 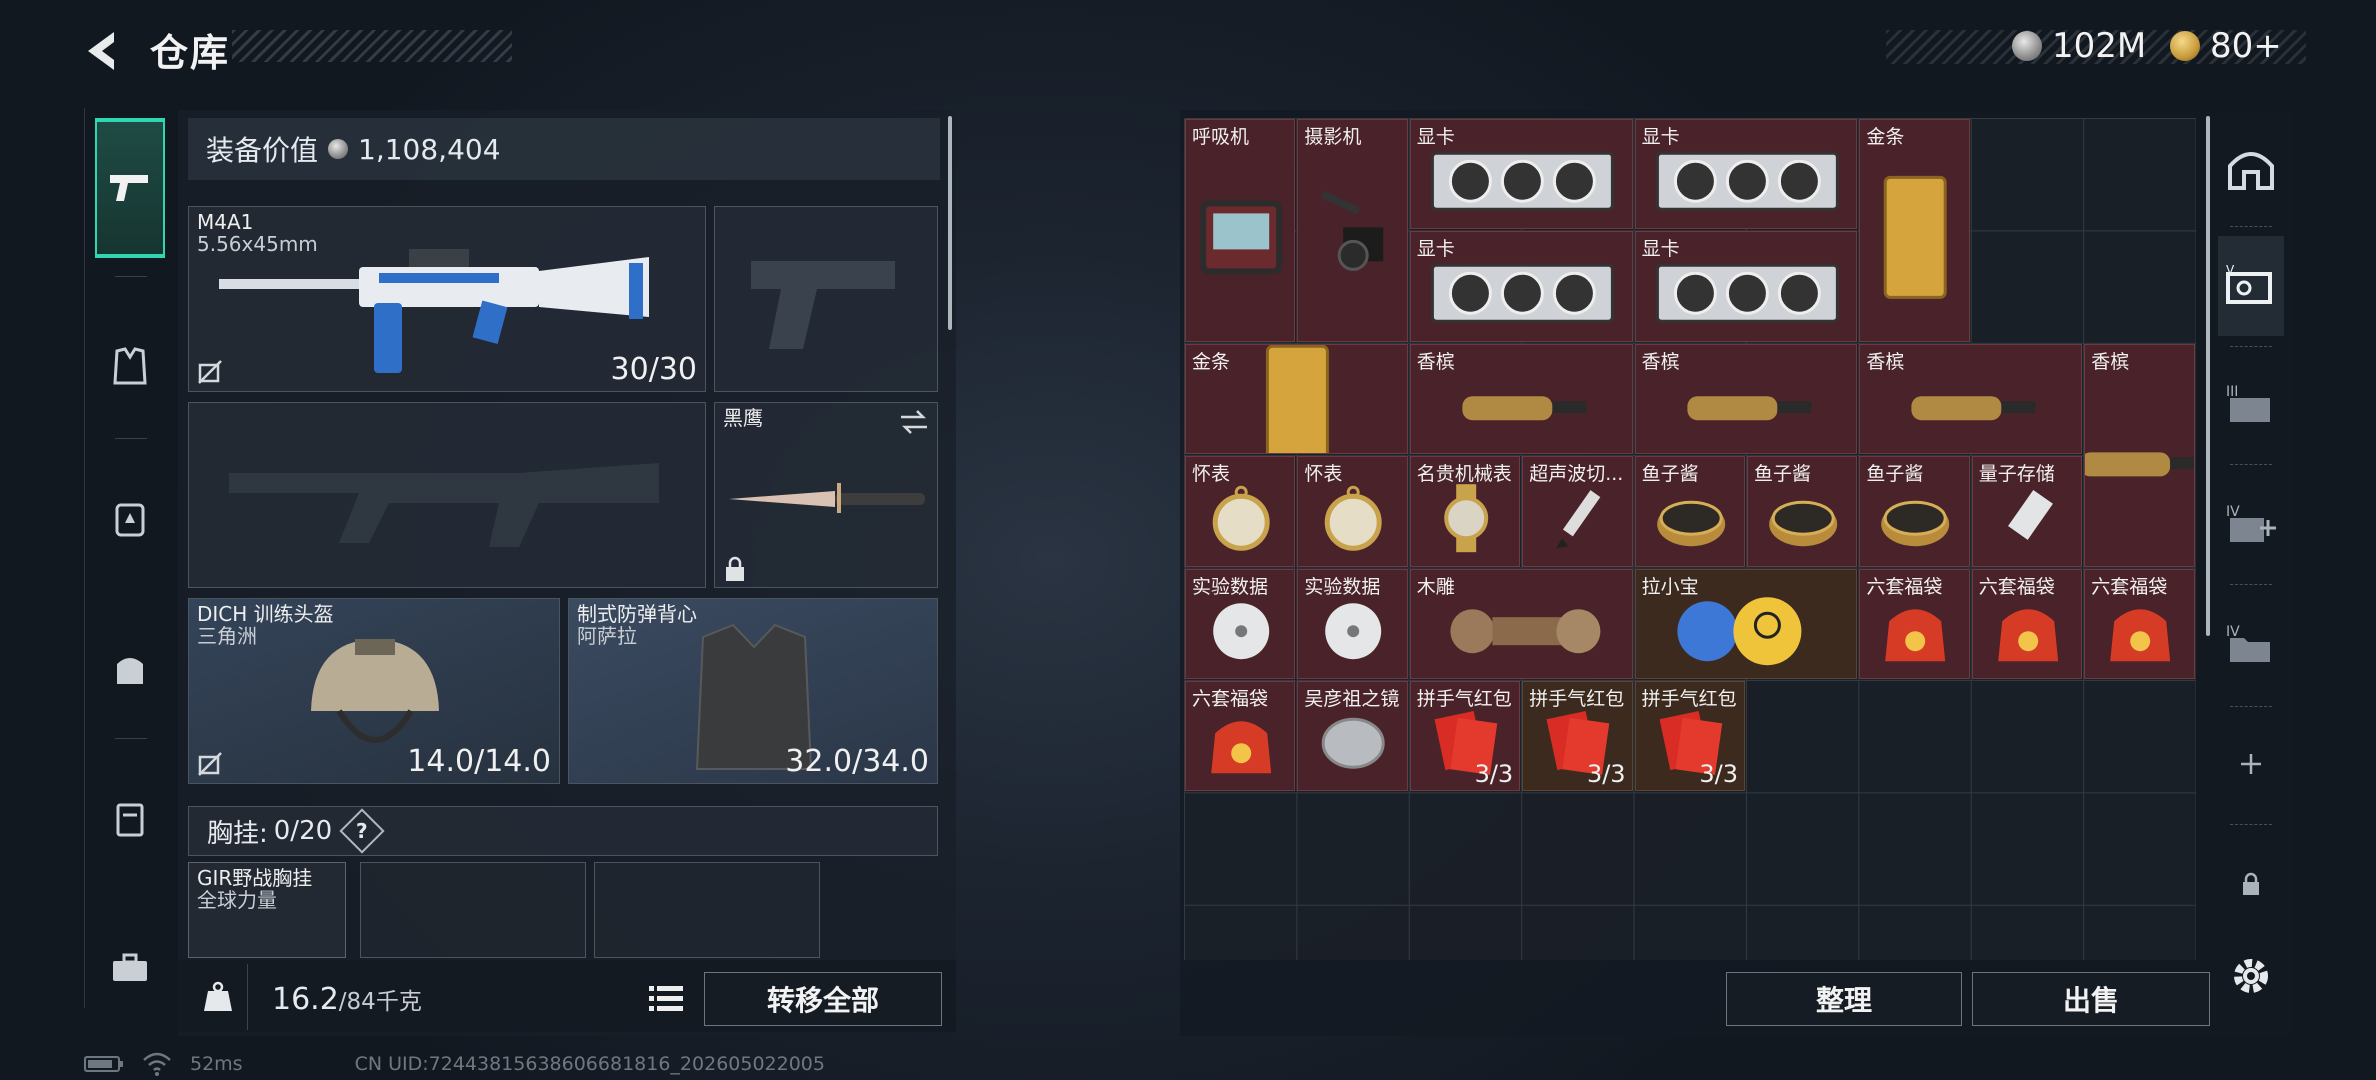 What do you see at coordinates (374, 691) in the screenshot?
I see `helmet-slot: DICH 训练头盔 三角洲 14.0/14.0` at bounding box center [374, 691].